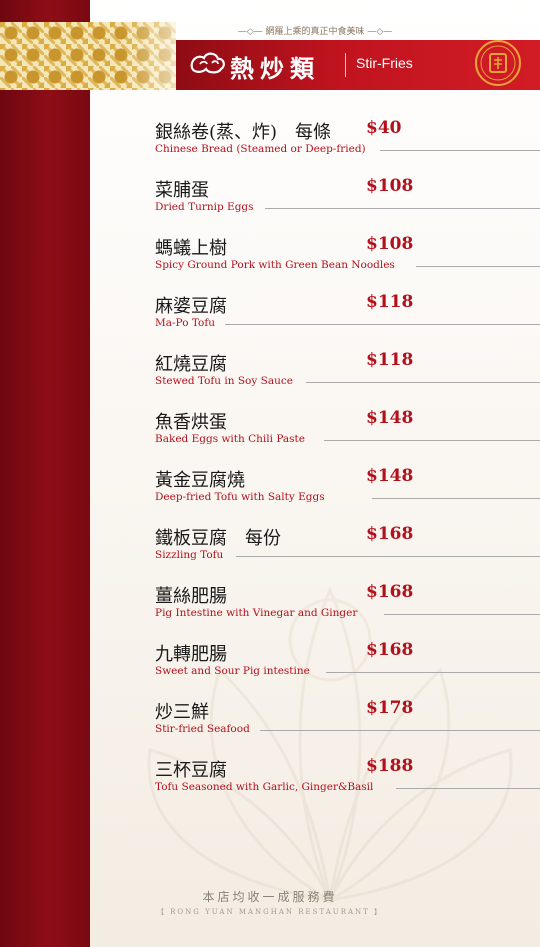 The height and width of the screenshot is (947, 540). I want to click on menu-item: 九轉肥腸 $168 Sweet and Sour Pig intestine, so click(270, 665).